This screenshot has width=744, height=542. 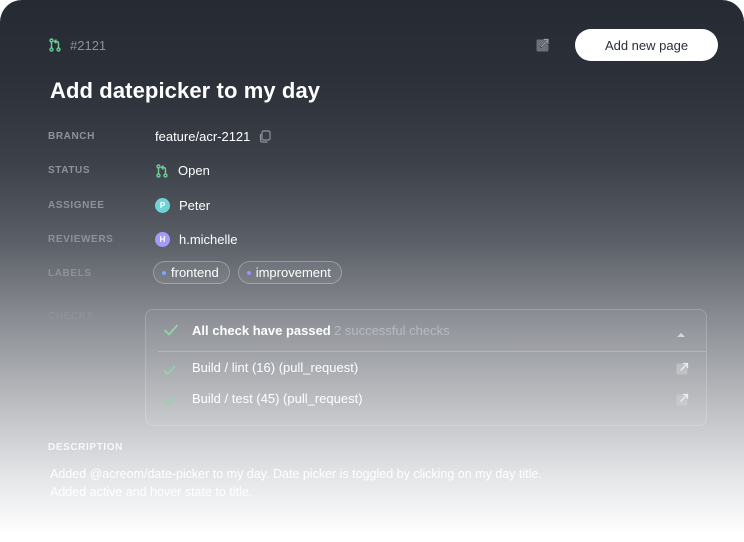 What do you see at coordinates (202, 136) in the screenshot?
I see `branch-name: feature/acr-2121` at bounding box center [202, 136].